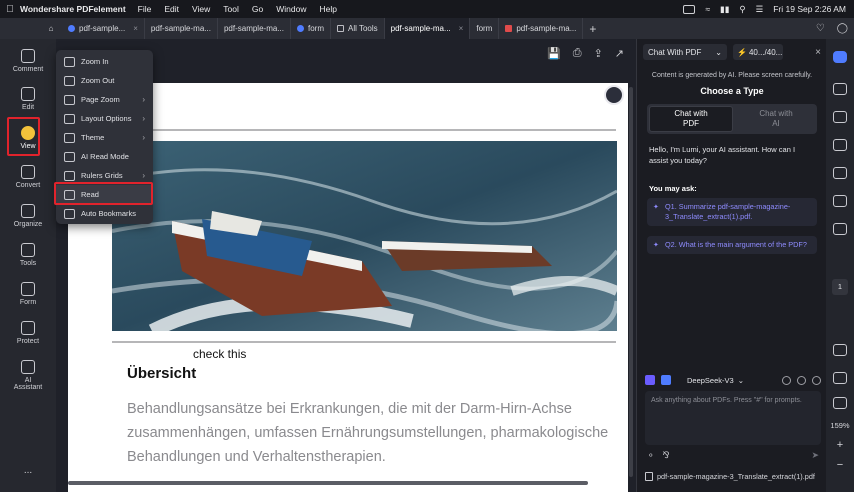 Image resolution: width=854 pixels, height=492 pixels. Describe the element at coordinates (776, 119) in the screenshot. I see `chat-with-ai-option: Chat with AI` at that location.